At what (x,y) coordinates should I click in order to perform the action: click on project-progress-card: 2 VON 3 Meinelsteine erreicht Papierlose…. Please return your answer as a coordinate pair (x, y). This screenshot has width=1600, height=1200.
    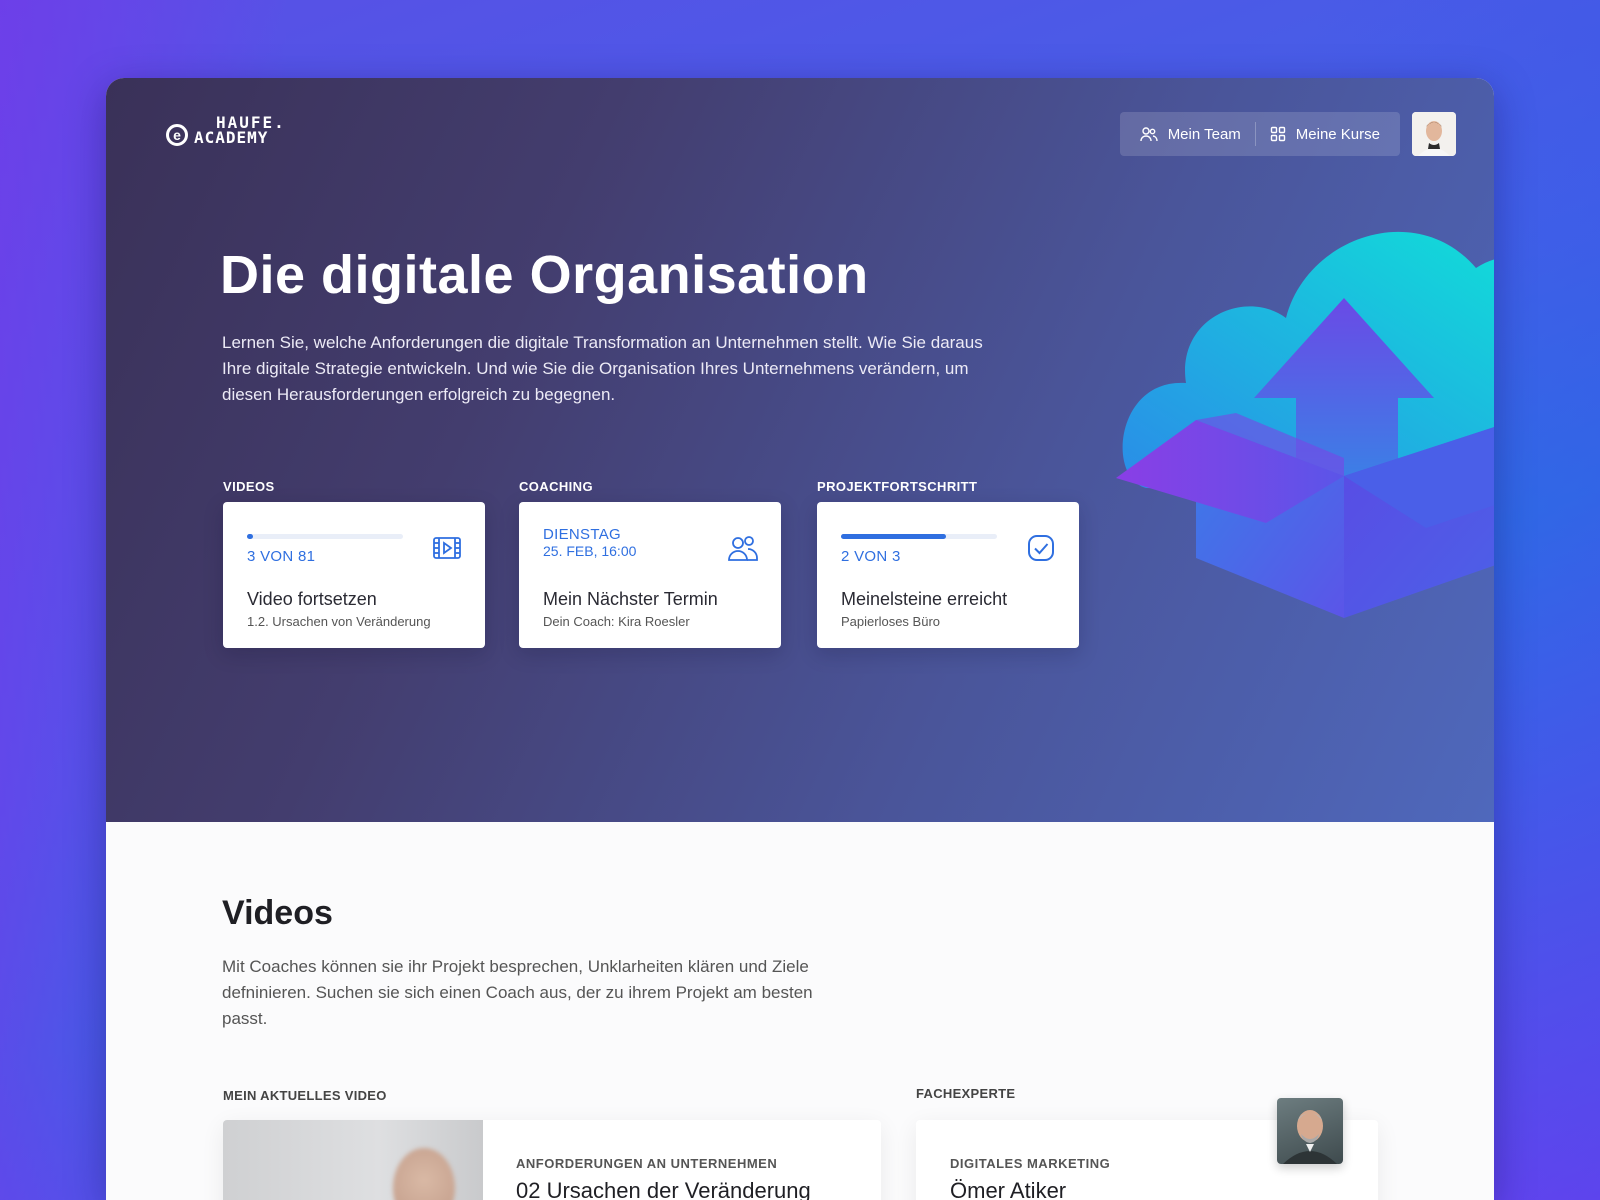
    Looking at the image, I should click on (948, 575).